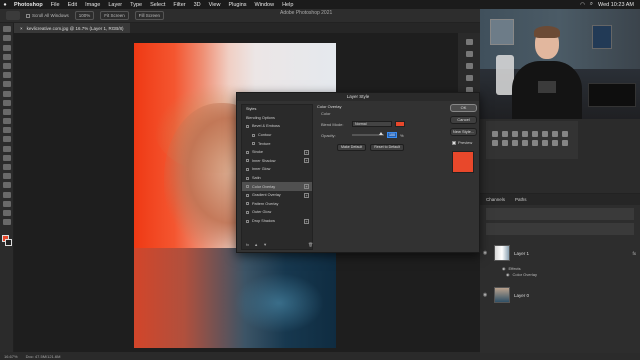 This screenshot has width=640, height=360. I want to click on clone-stamp-tool-icon, so click(6, 111).